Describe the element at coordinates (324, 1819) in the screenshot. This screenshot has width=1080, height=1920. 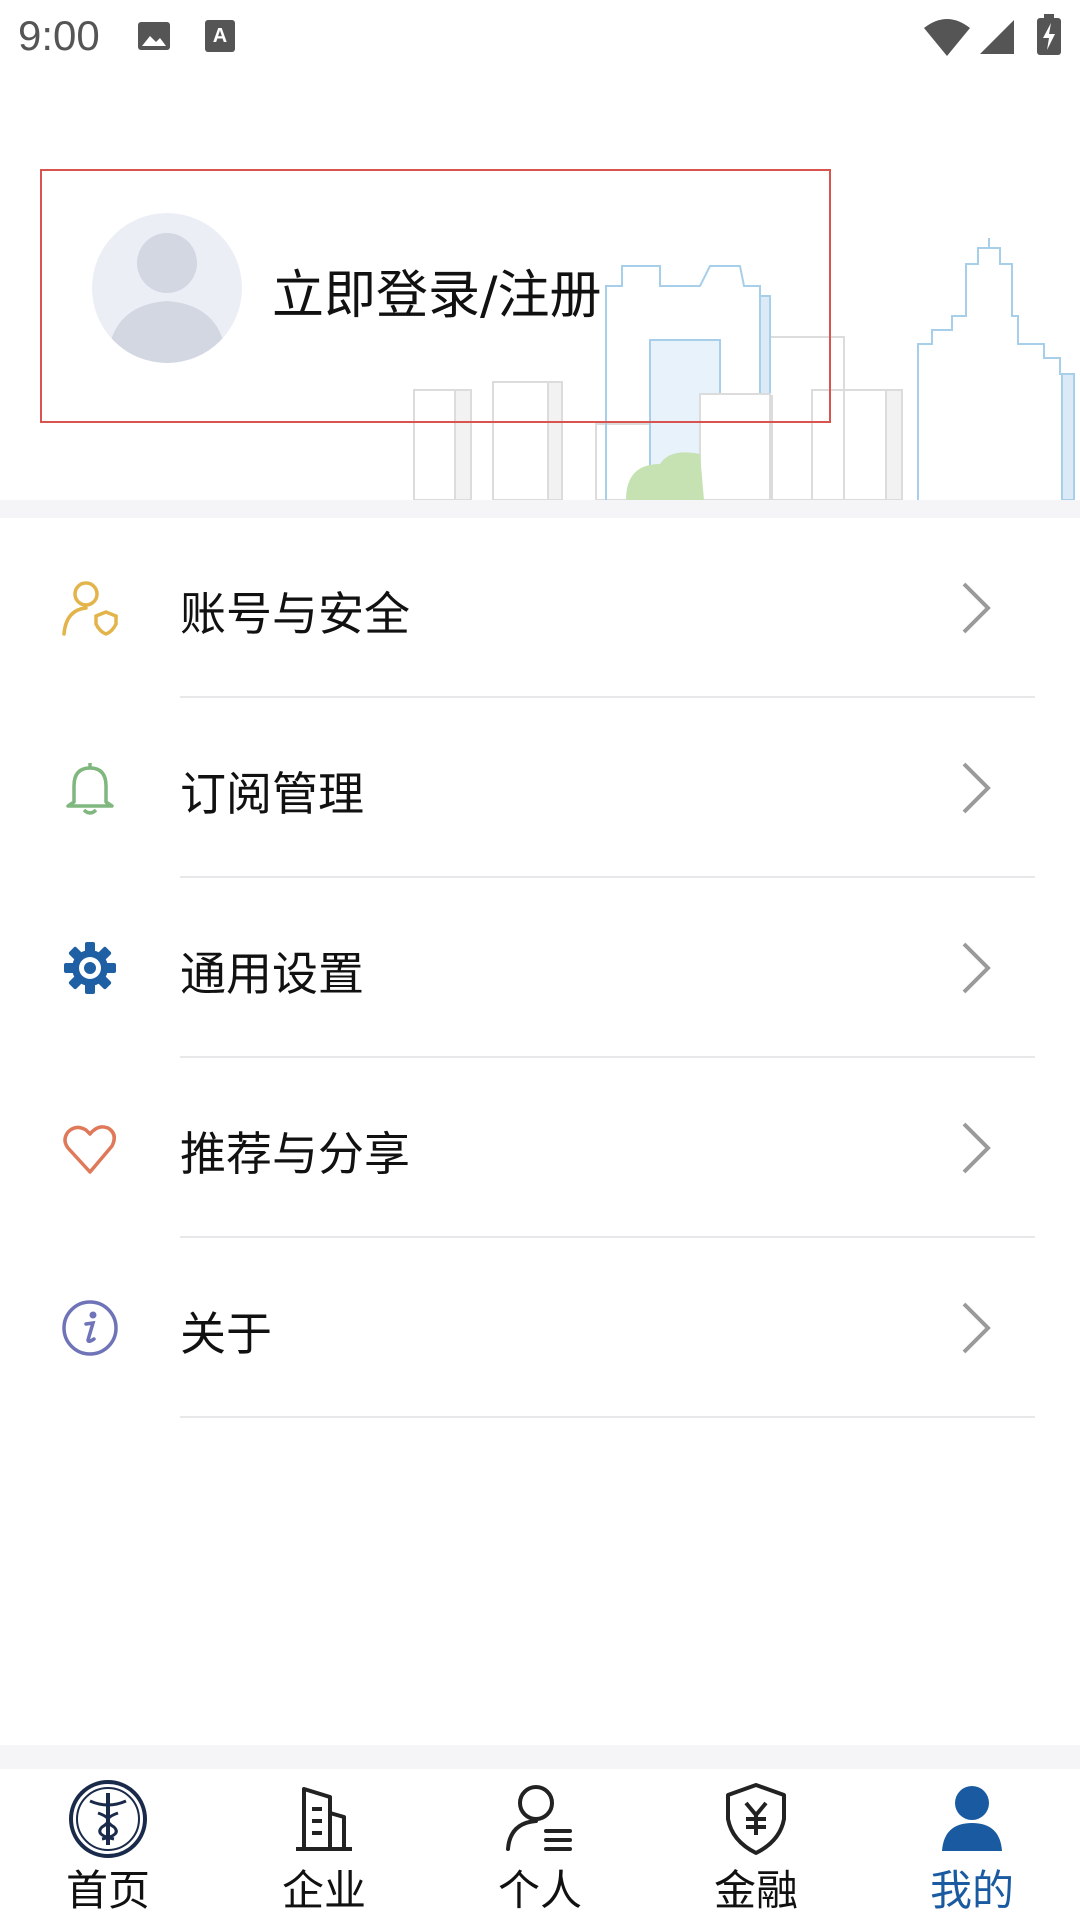
I see `building-icon` at that location.